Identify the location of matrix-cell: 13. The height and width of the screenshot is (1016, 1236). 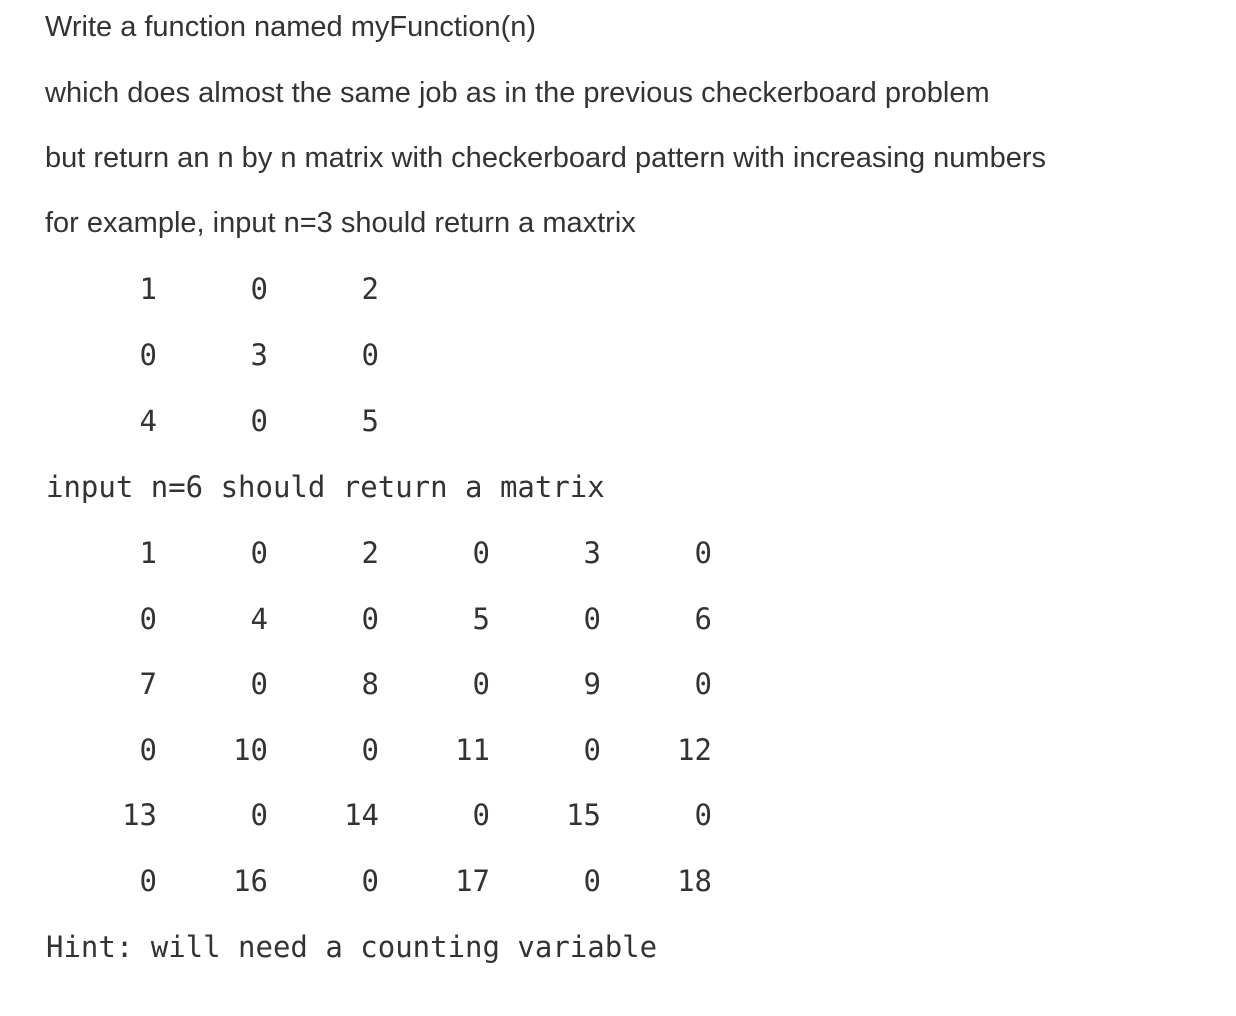
(139, 815).